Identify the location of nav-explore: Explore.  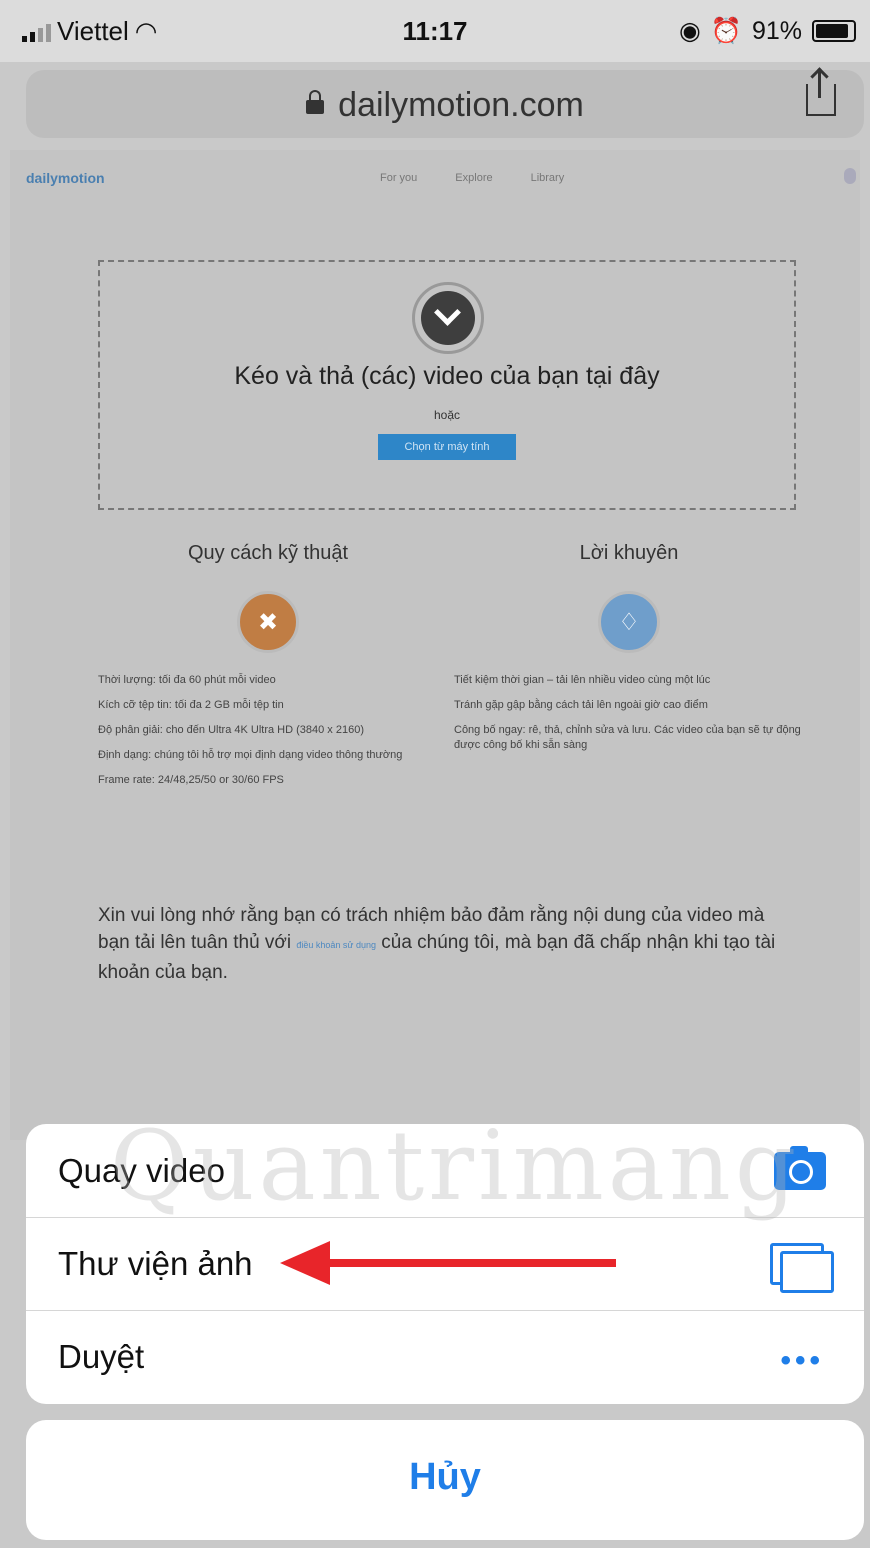
(473, 178).